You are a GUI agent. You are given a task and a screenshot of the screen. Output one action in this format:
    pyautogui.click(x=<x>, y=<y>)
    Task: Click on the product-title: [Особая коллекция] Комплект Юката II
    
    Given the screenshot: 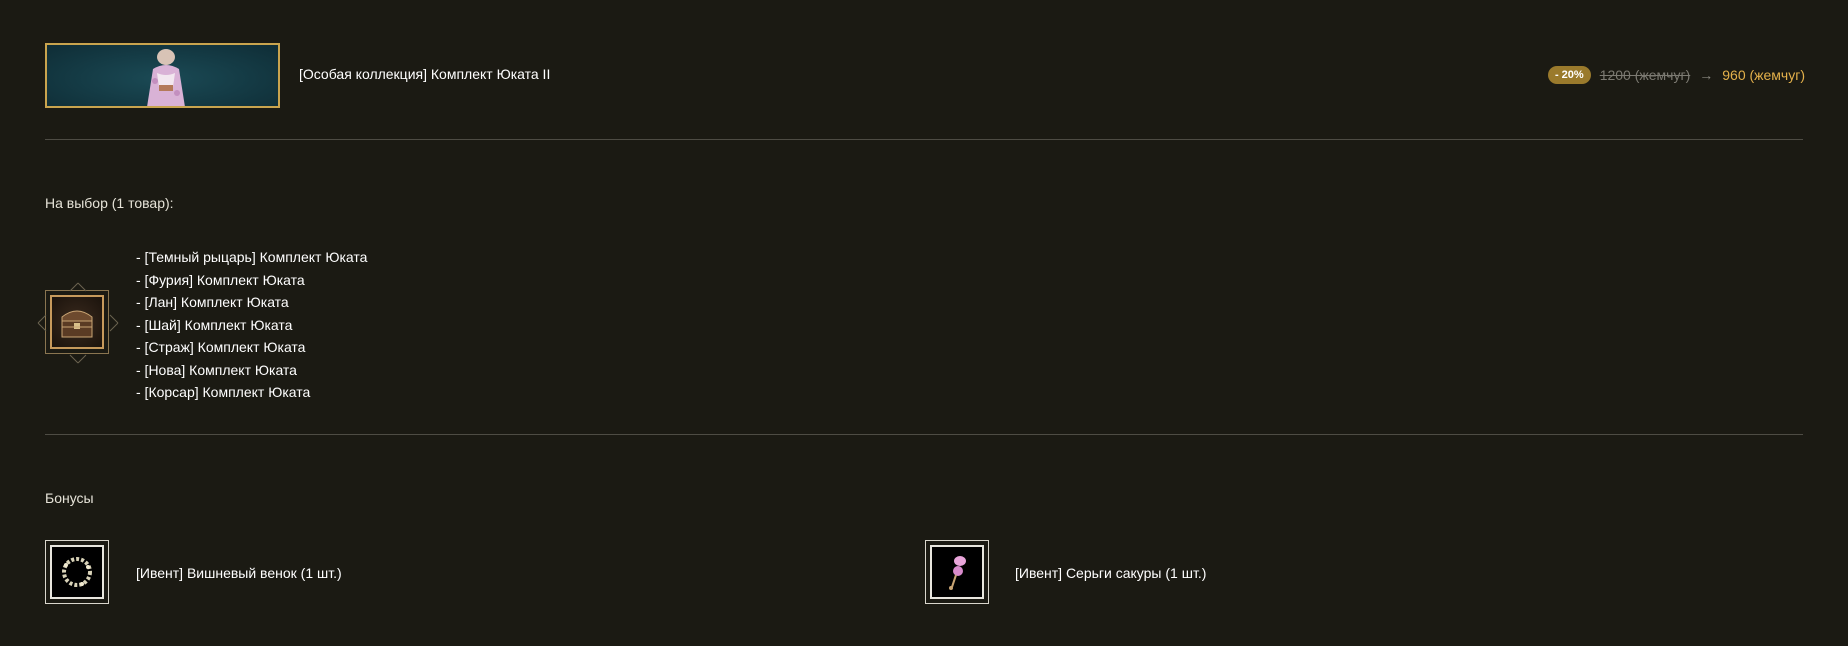 What is the action you would take?
    pyautogui.click(x=425, y=74)
    